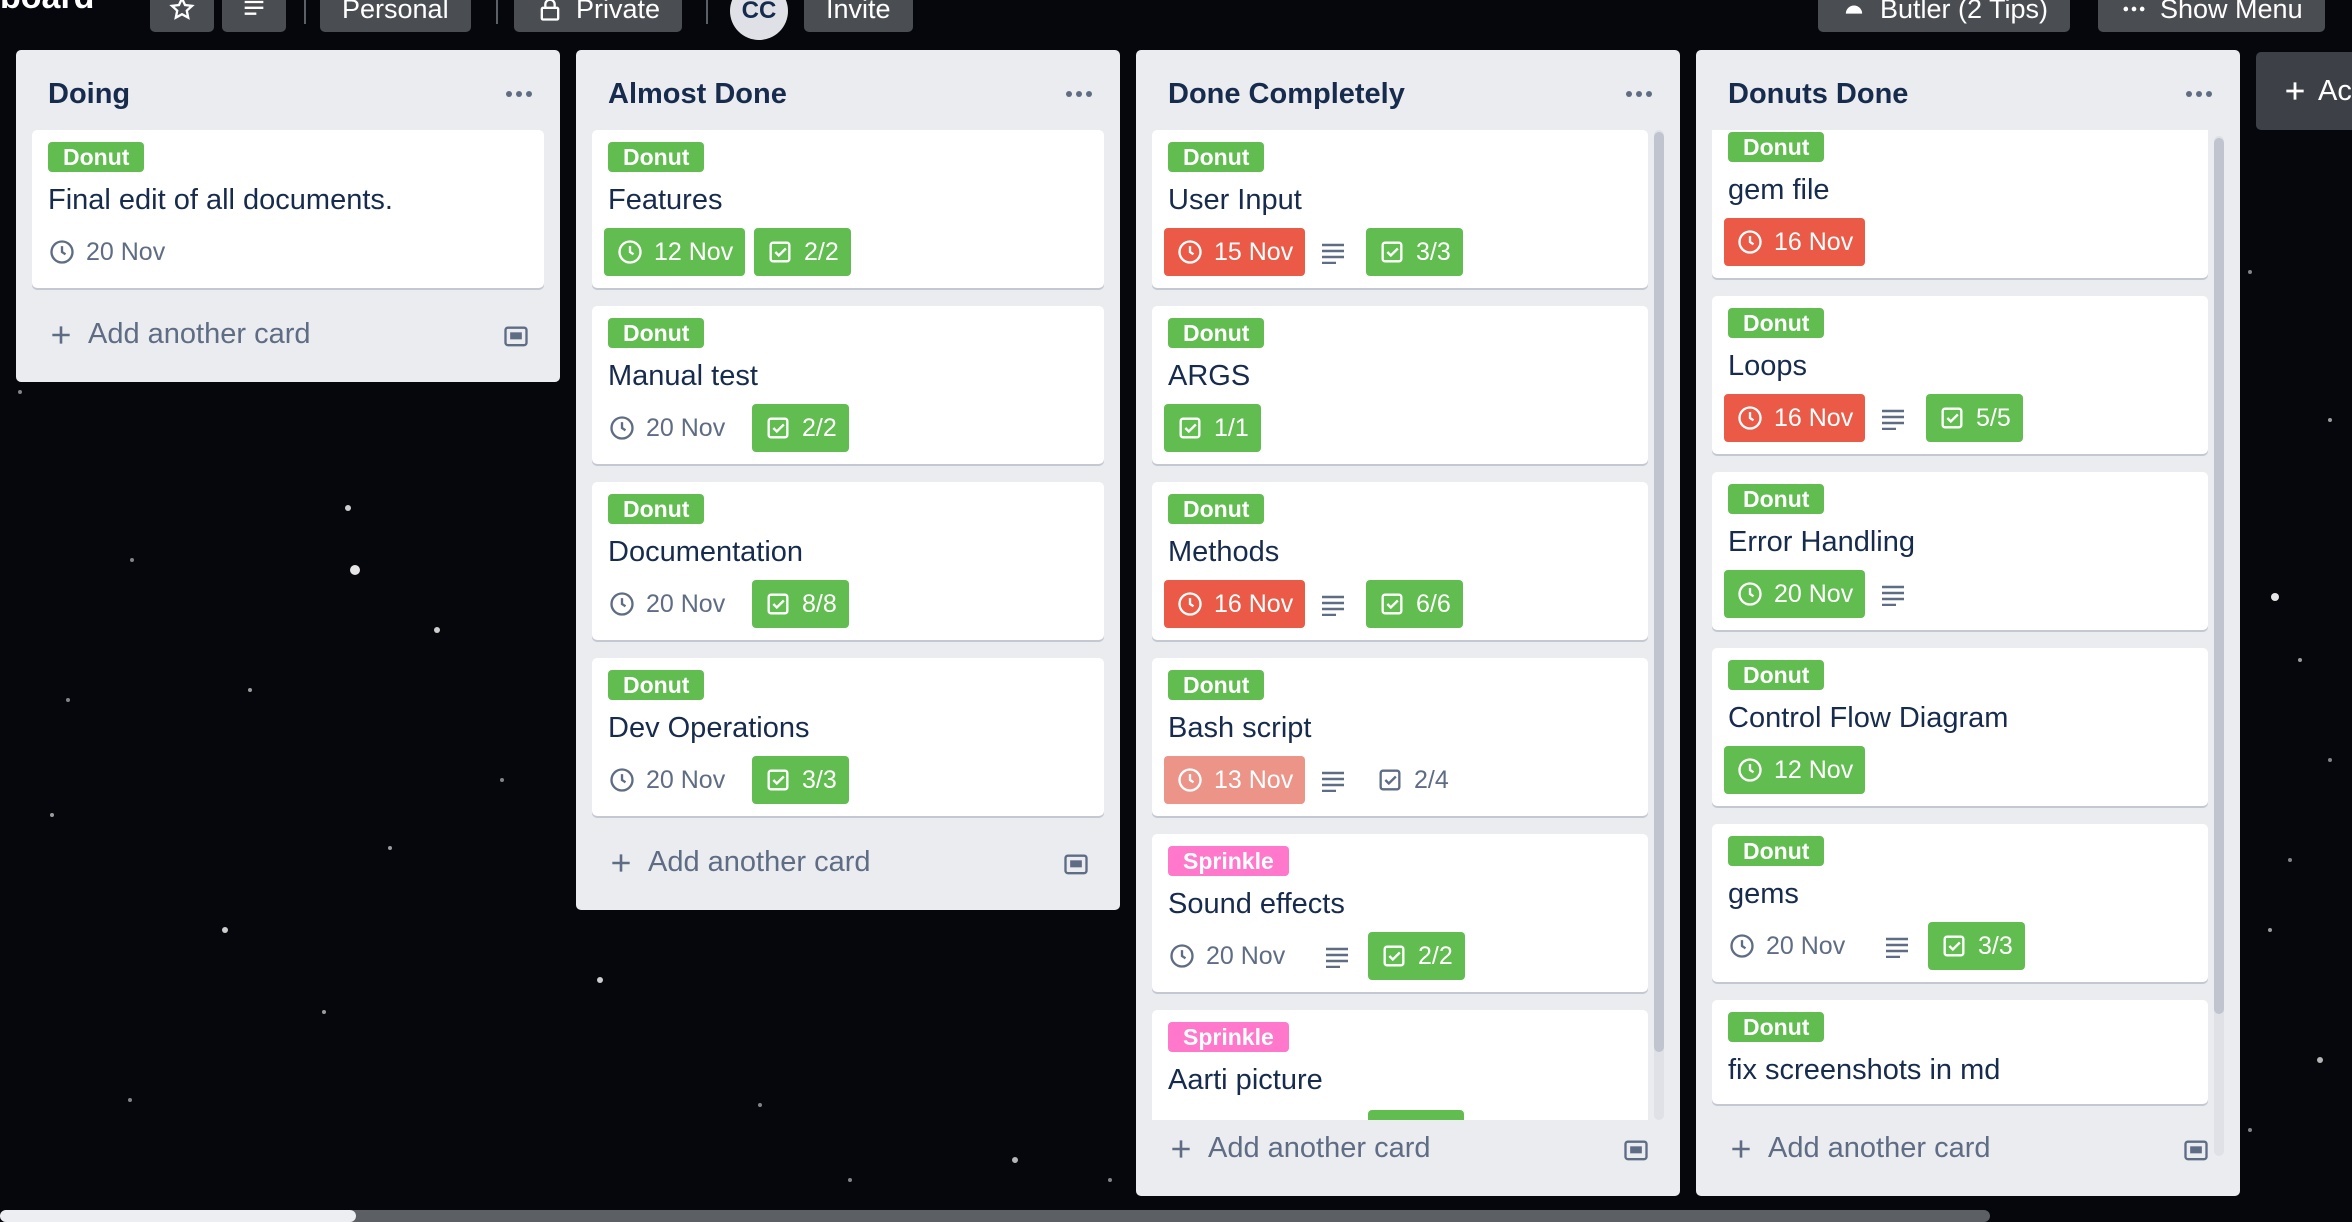 The width and height of the screenshot is (2352, 1222). Describe the element at coordinates (178, 1216) in the screenshot. I see `board-scrollbar-thumb` at that location.